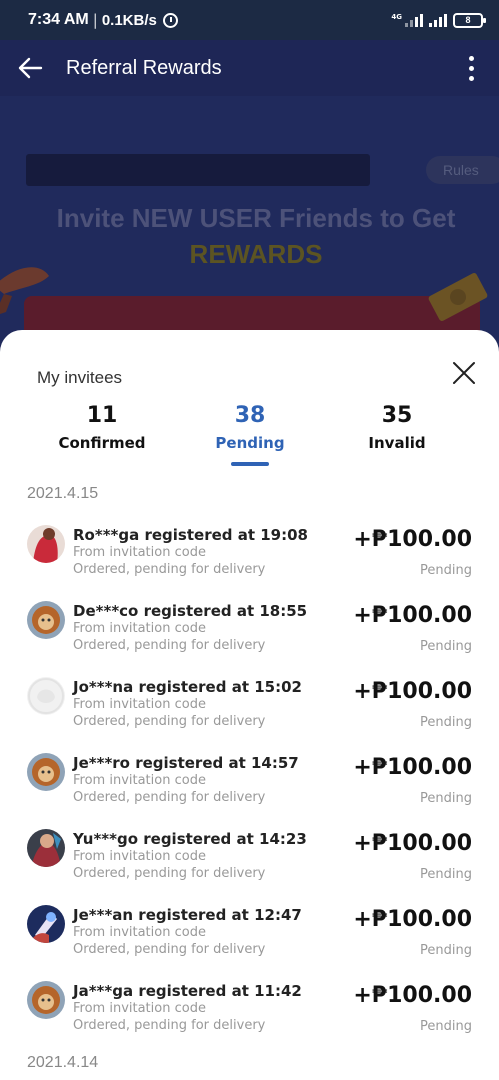  What do you see at coordinates (396, 17) in the screenshot?
I see `network-type-label: 4G` at bounding box center [396, 17].